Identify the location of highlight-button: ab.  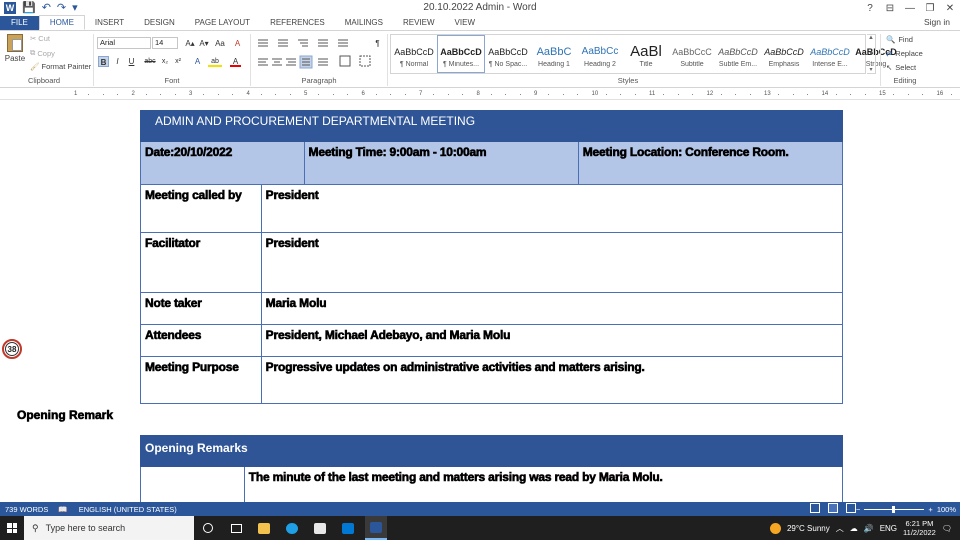
(215, 61).